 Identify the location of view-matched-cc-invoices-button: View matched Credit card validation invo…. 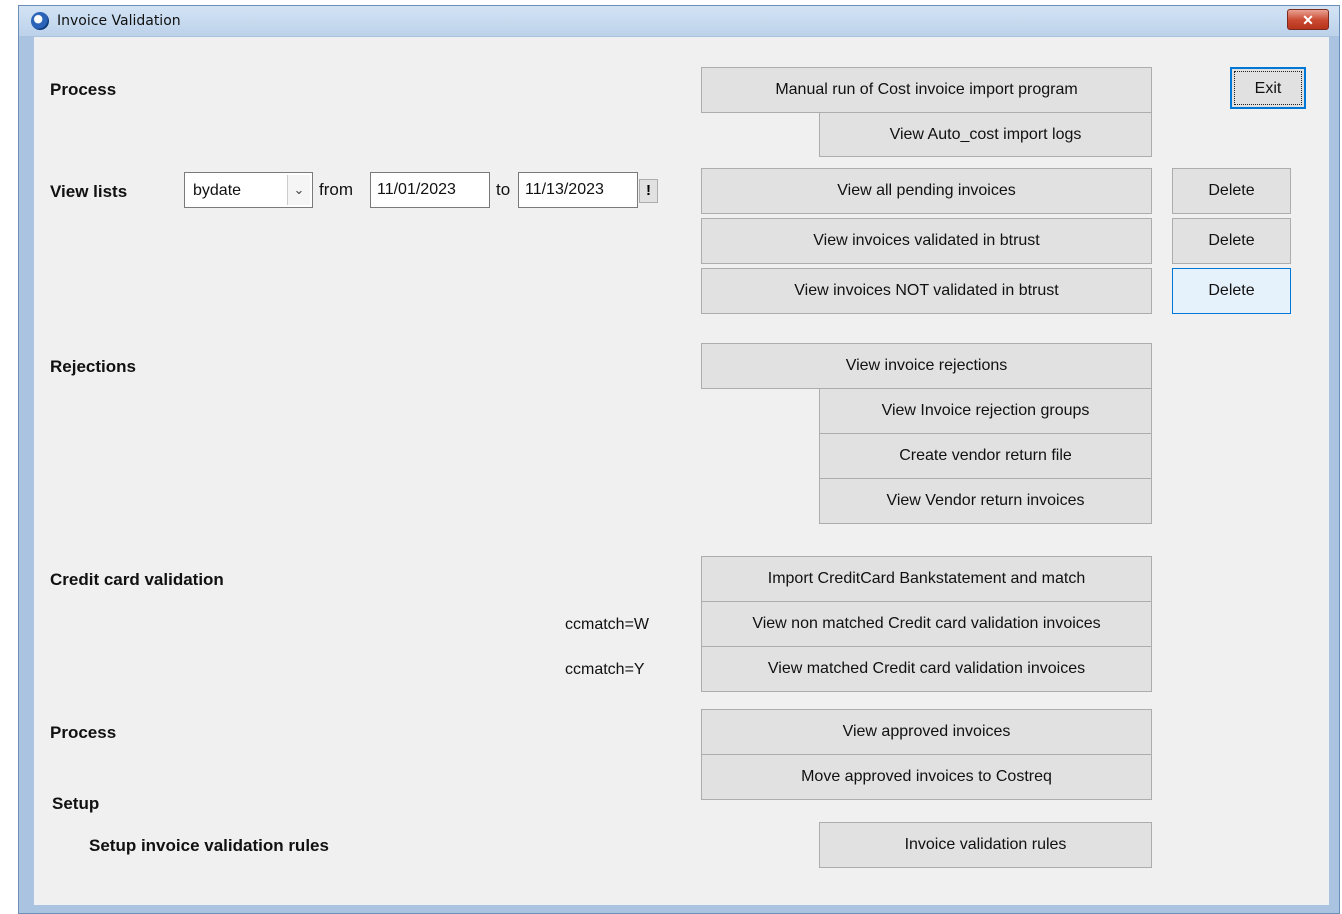
(926, 669).